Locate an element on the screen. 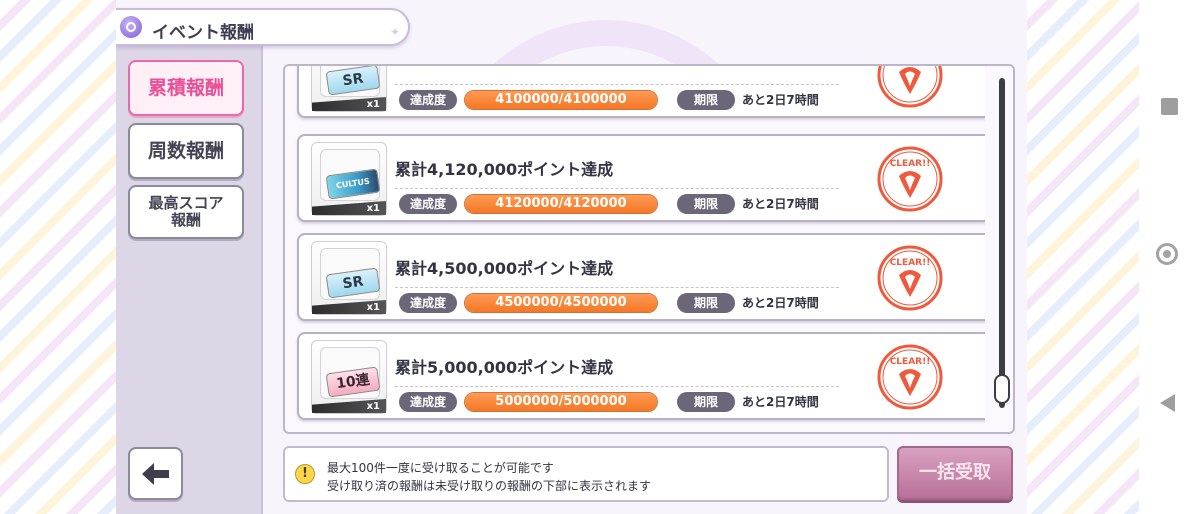  item-frame: CULTUS EVE is located at coordinates (350, 180).